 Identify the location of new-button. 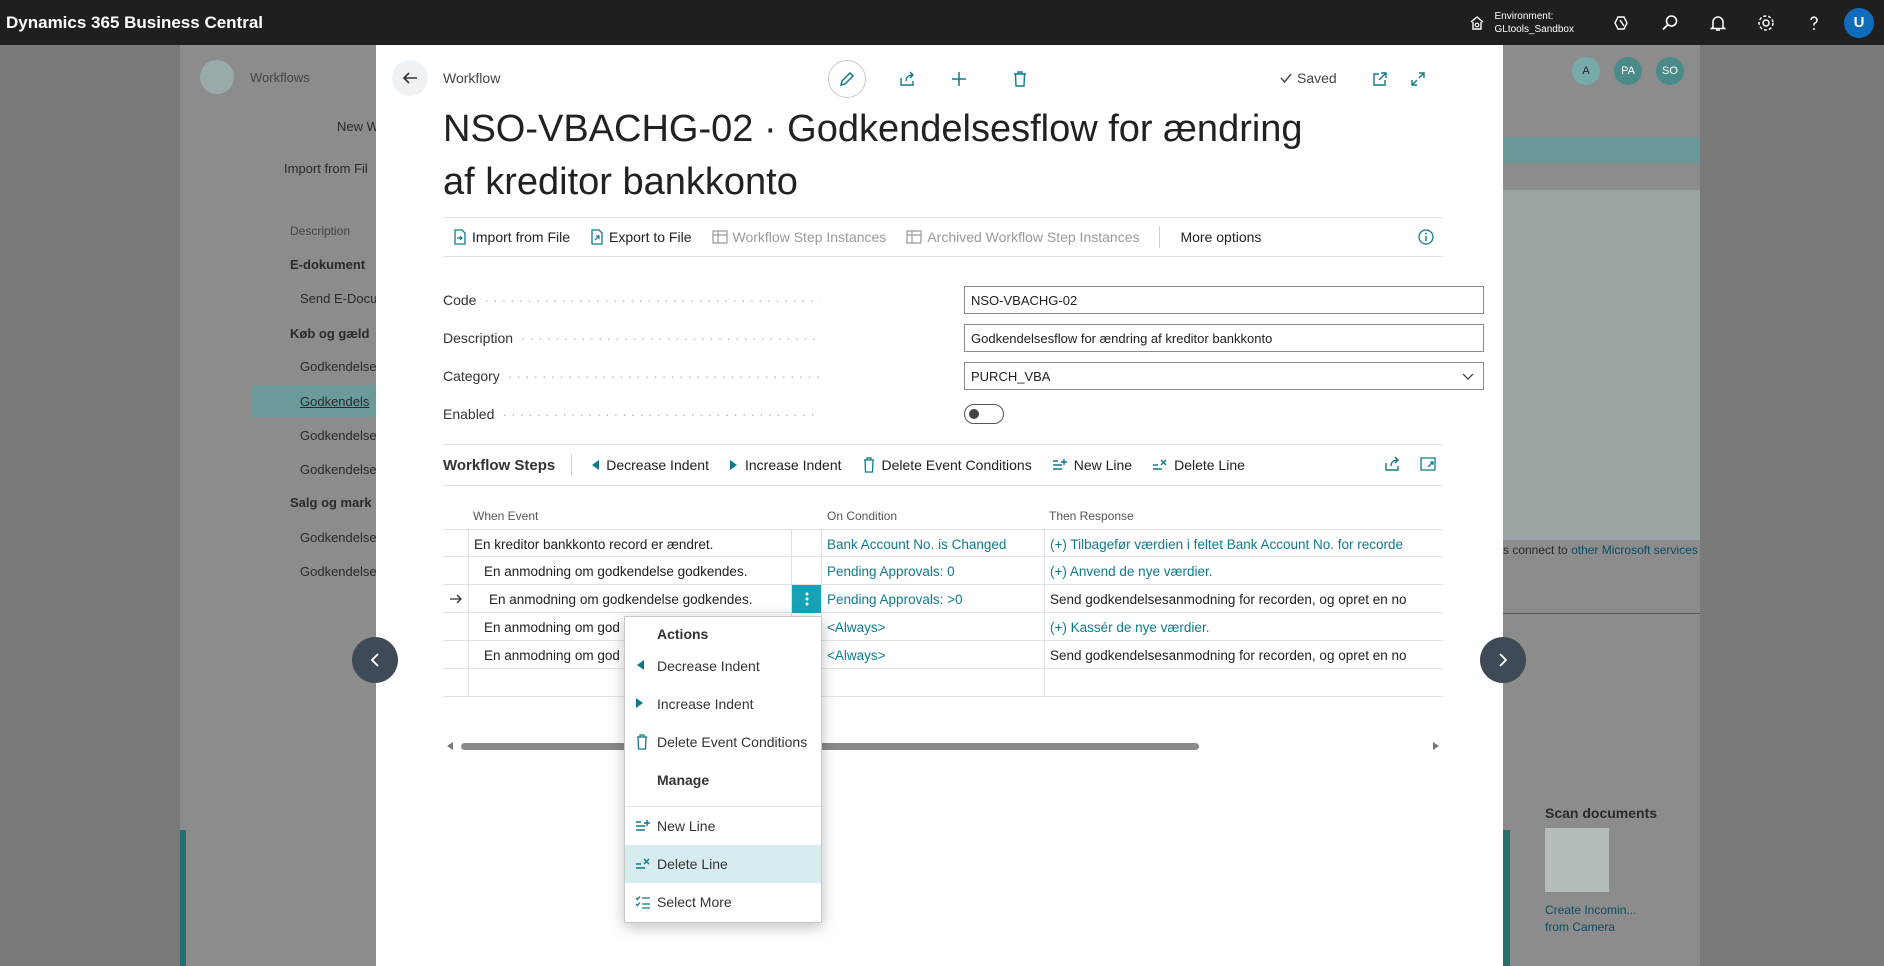
(959, 79).